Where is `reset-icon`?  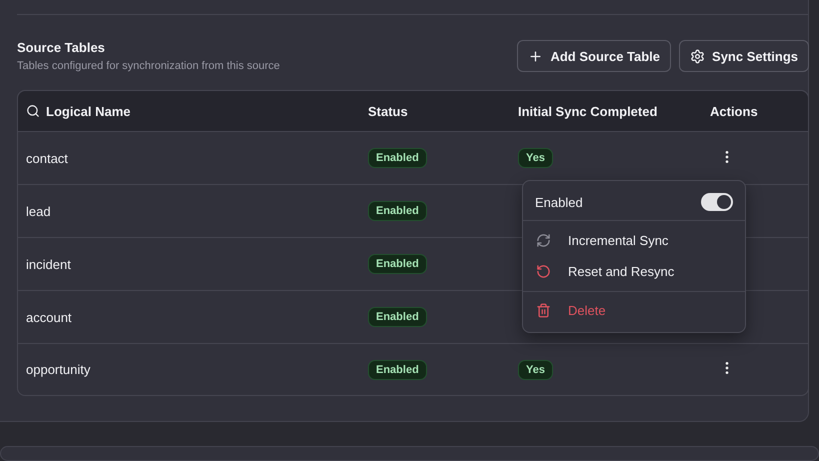 reset-icon is located at coordinates (543, 271).